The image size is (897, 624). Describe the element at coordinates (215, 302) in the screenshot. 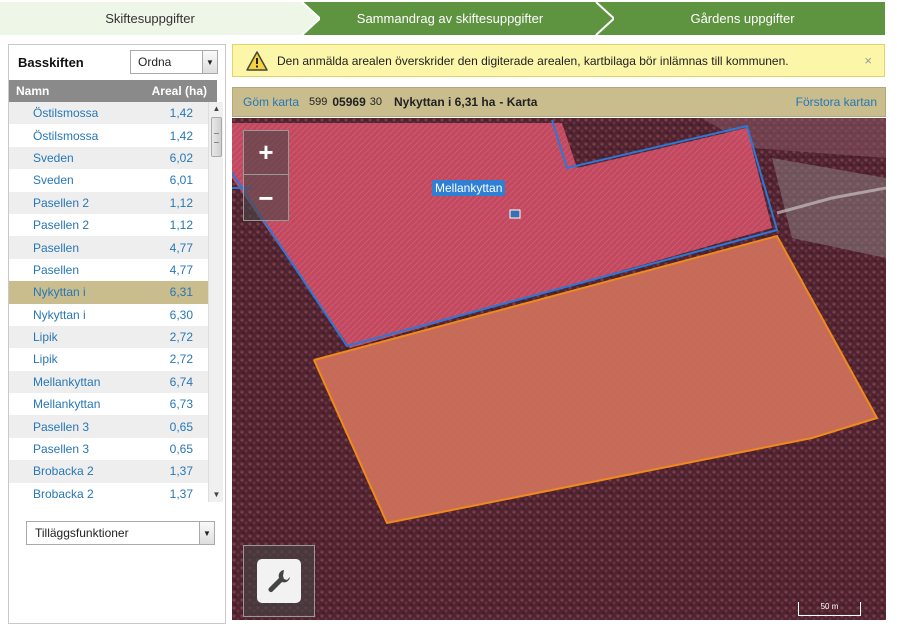

I see `list-scrollbar: ▲ ▼` at that location.